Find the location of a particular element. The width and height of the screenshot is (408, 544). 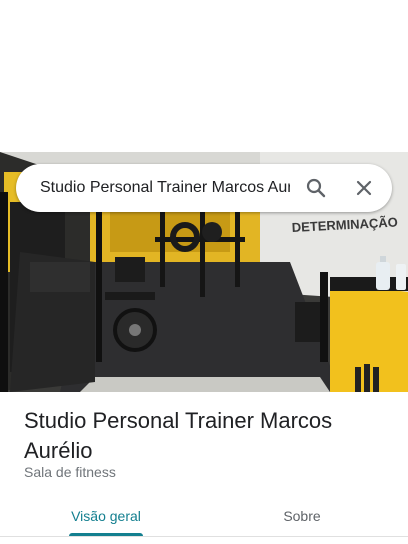

search-icon is located at coordinates (316, 188).